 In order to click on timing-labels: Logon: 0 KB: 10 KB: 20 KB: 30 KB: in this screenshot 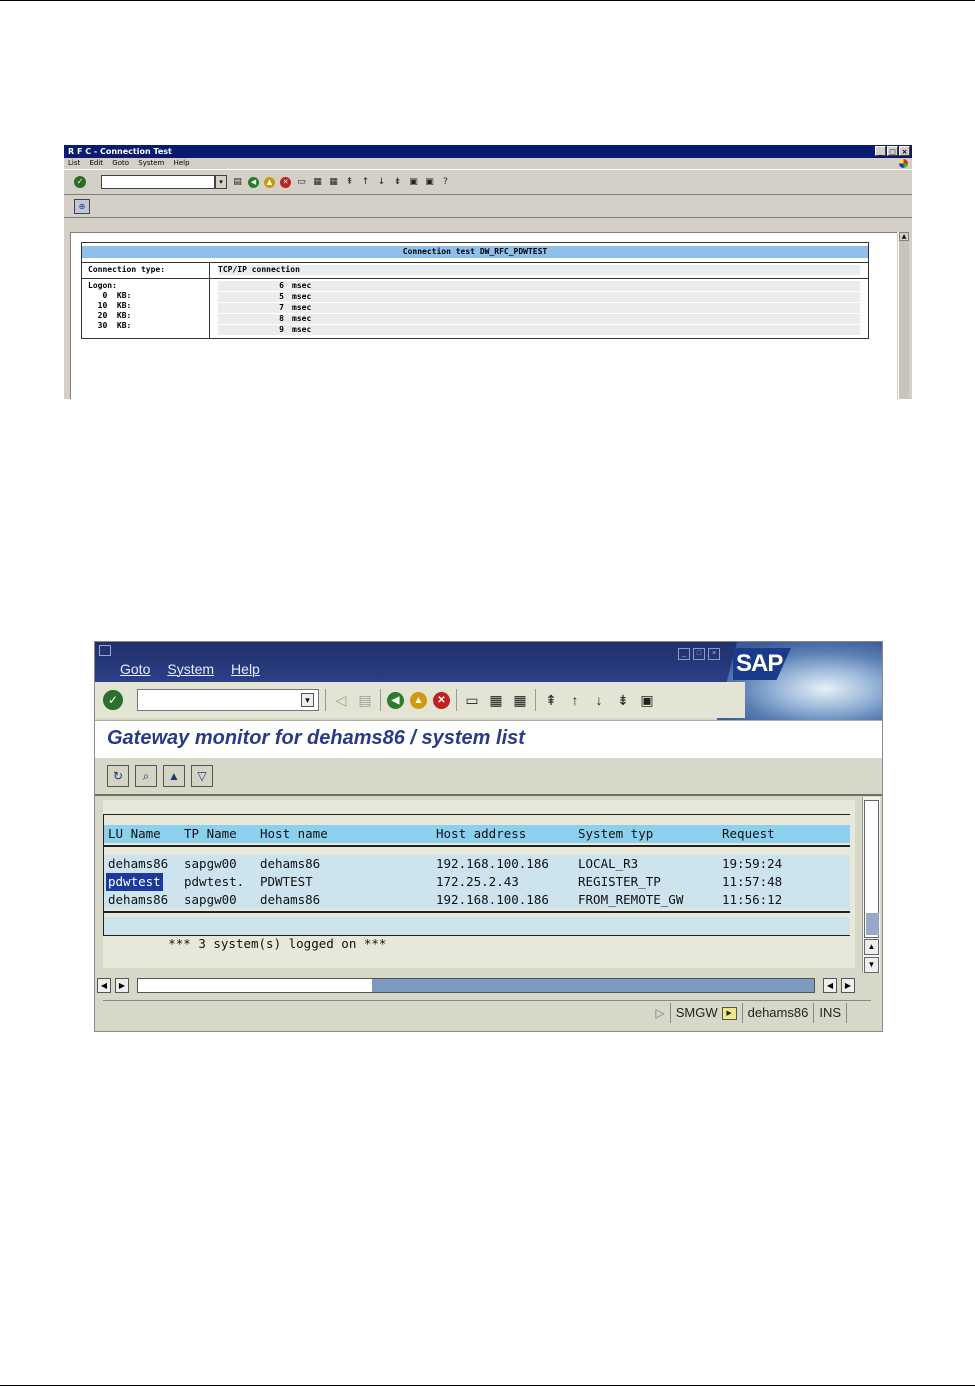, I will do `click(146, 308)`.